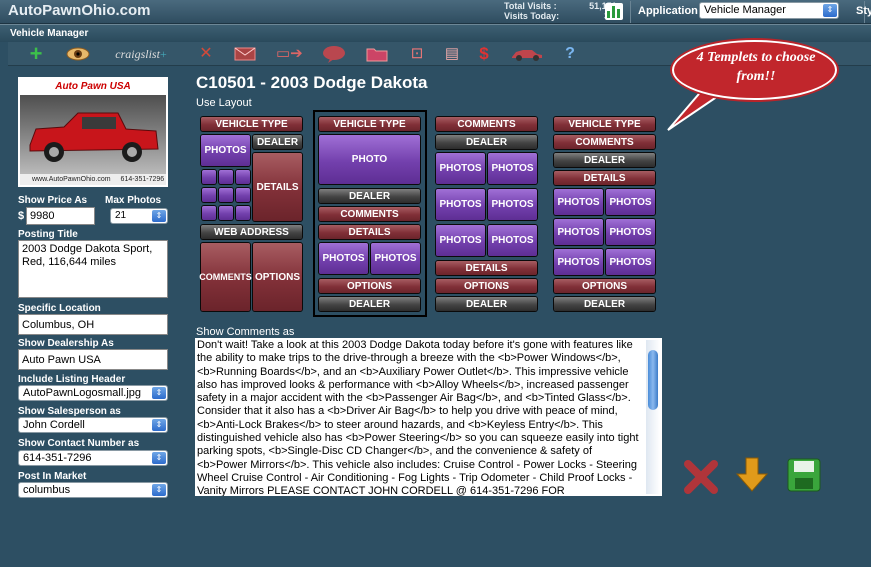 The height and width of the screenshot is (567, 871). Describe the element at coordinates (604, 124) in the screenshot. I see `t4-vehicle-type: VEHICLE TYPE` at that location.